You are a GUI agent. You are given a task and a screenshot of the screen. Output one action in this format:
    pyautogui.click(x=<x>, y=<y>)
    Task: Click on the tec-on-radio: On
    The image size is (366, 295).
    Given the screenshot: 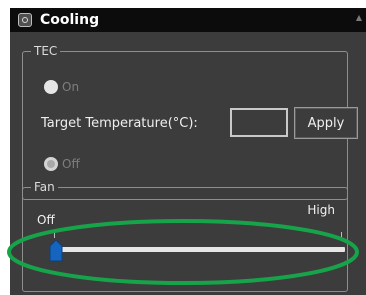 What is the action you would take?
    pyautogui.click(x=61, y=87)
    